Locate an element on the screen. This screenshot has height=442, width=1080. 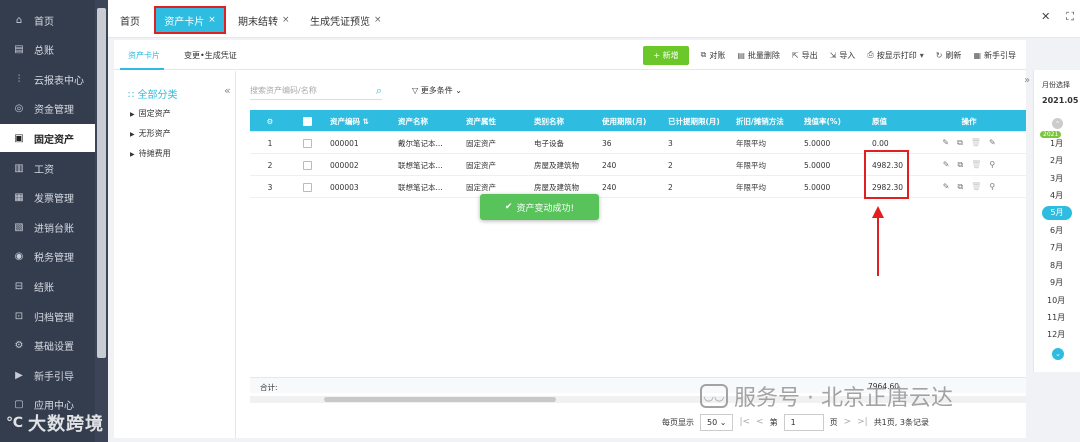
tab-home: 首页 is located at coordinates (130, 20).